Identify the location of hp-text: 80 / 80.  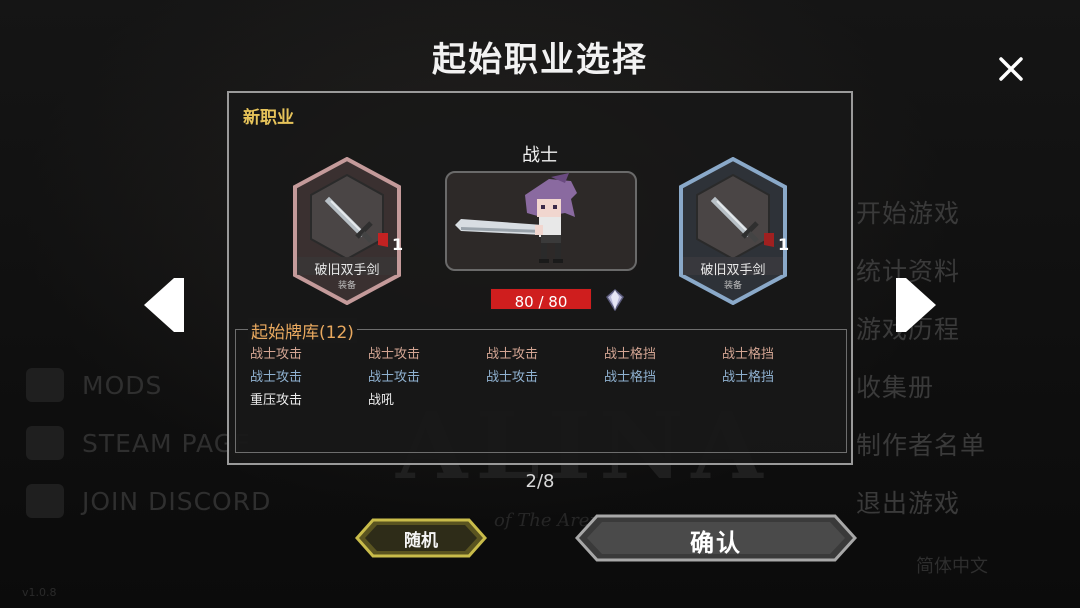
(541, 302).